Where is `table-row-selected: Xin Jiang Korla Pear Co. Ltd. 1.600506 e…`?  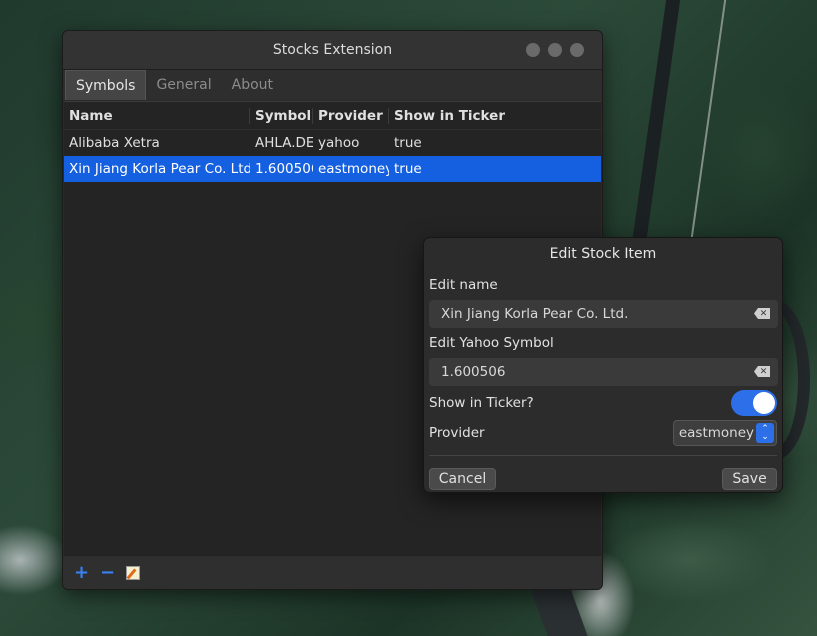 table-row-selected: Xin Jiang Korla Pear Co. Ltd. 1.600506 e… is located at coordinates (332, 169).